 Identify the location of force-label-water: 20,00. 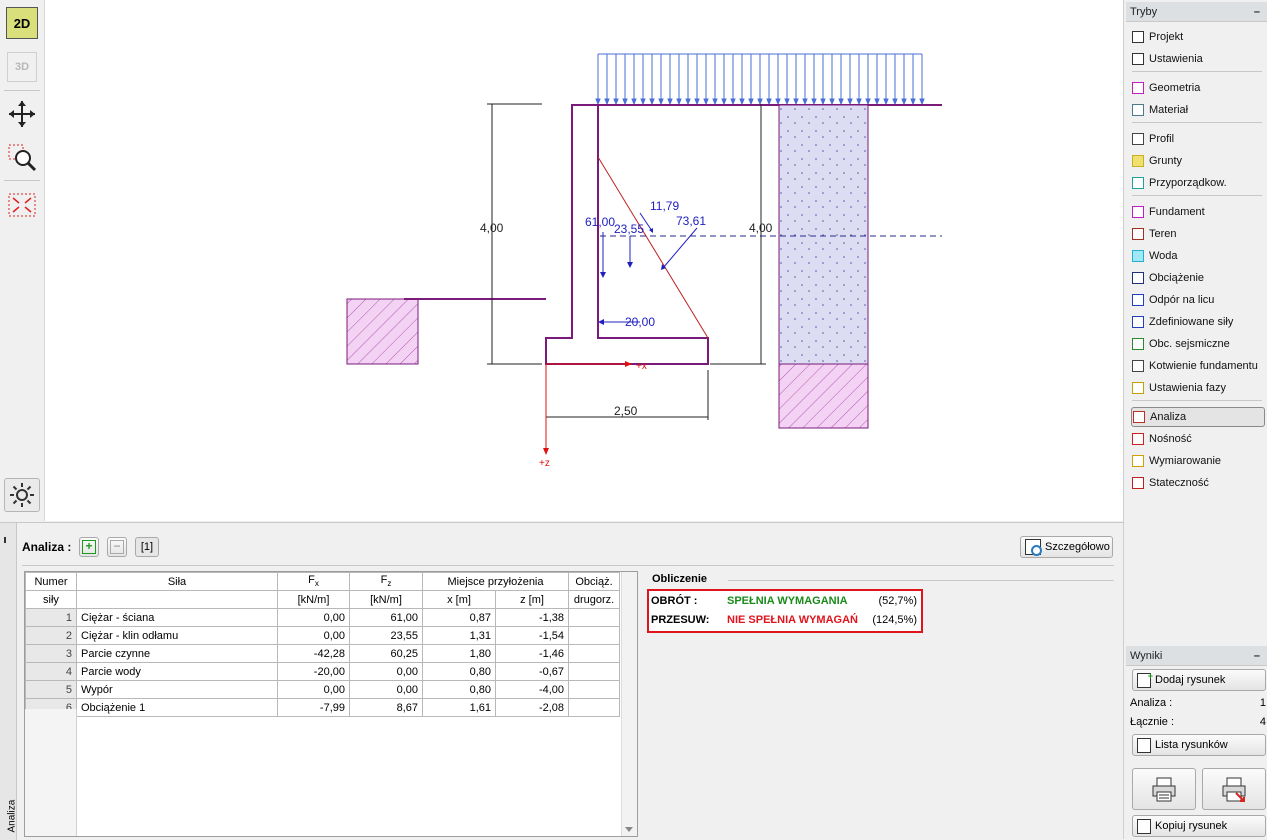
(640, 322).